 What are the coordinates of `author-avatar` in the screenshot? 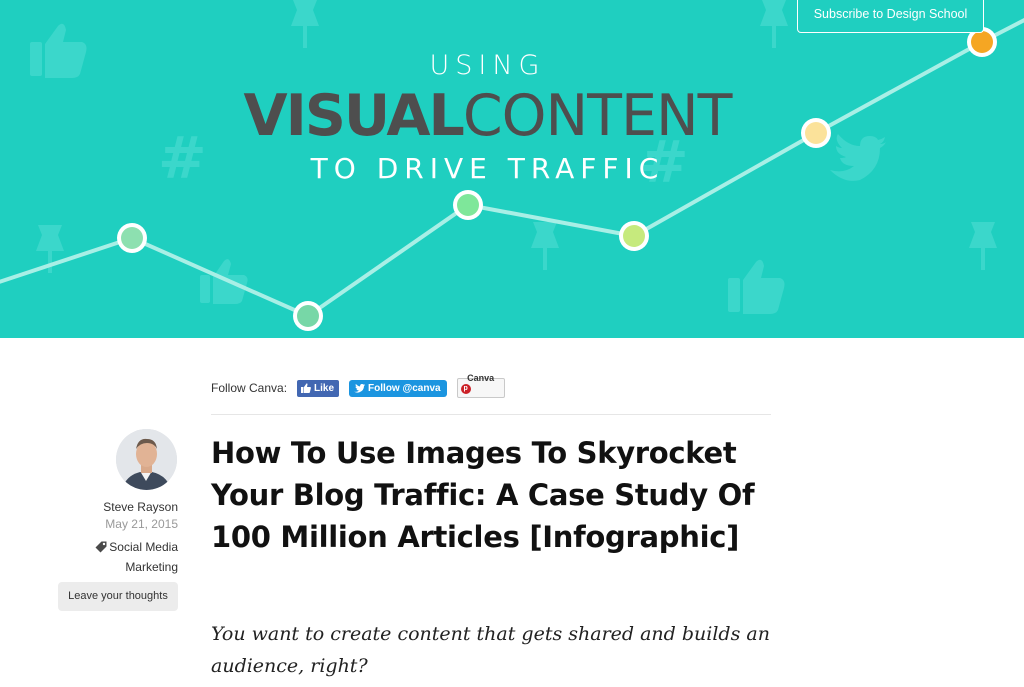 It's located at (146, 459).